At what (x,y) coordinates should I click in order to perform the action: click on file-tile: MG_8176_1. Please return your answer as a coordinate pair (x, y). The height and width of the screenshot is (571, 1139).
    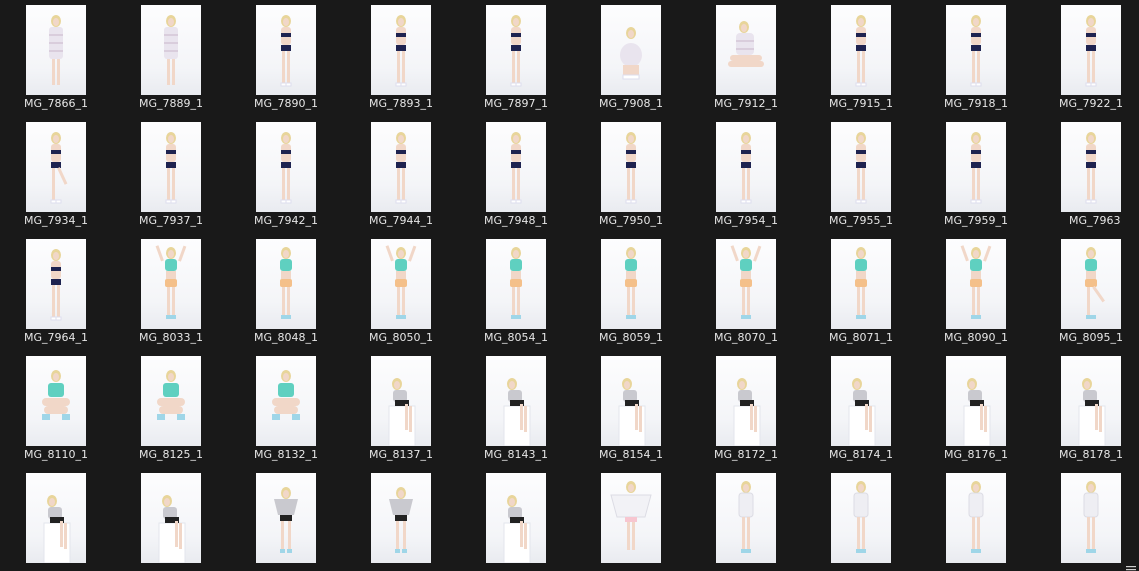
    Looking at the image, I should click on (976, 407).